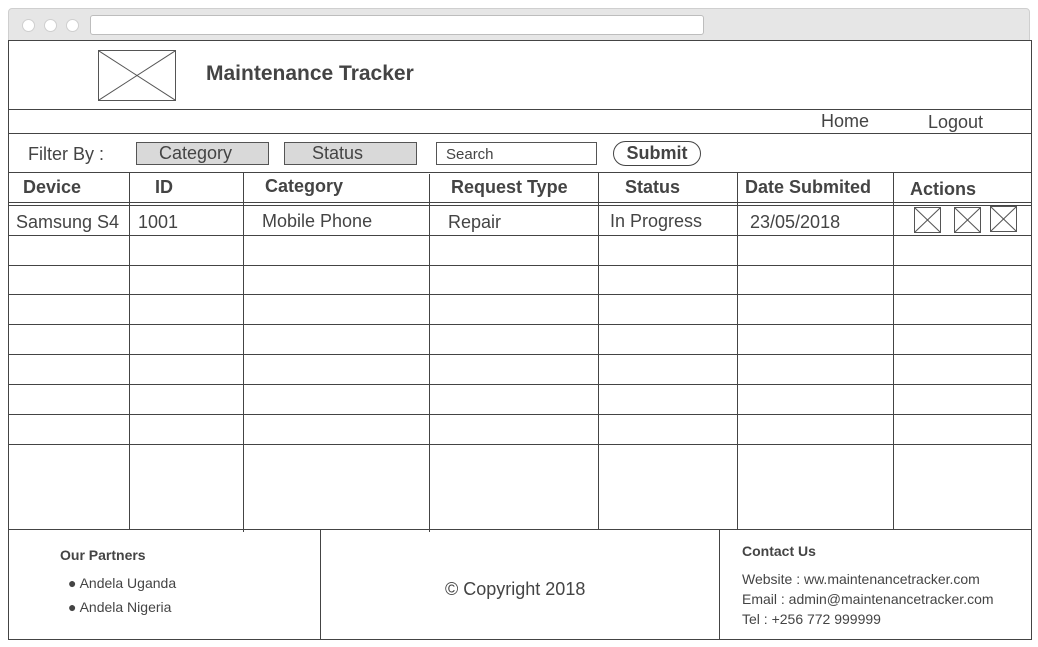  What do you see at coordinates (509, 187) in the screenshot?
I see `column-header-request-type: Request Type` at bounding box center [509, 187].